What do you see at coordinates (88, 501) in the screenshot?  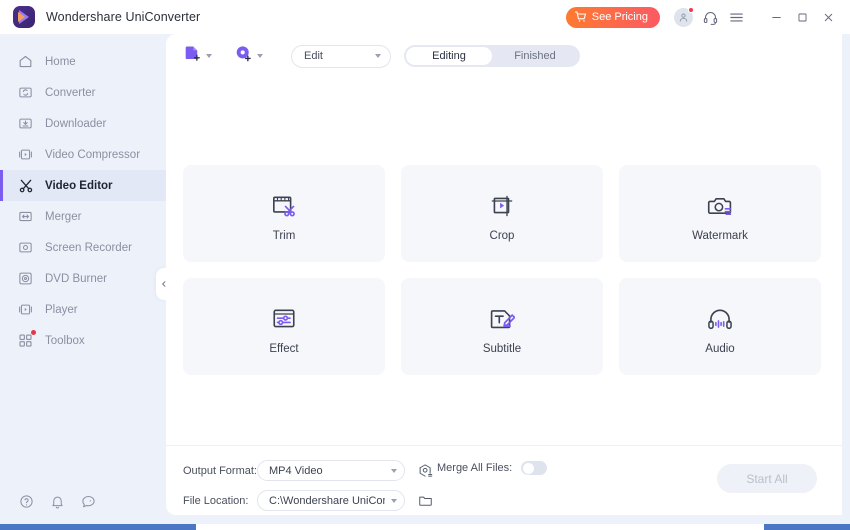 I see `feedback-icon` at bounding box center [88, 501].